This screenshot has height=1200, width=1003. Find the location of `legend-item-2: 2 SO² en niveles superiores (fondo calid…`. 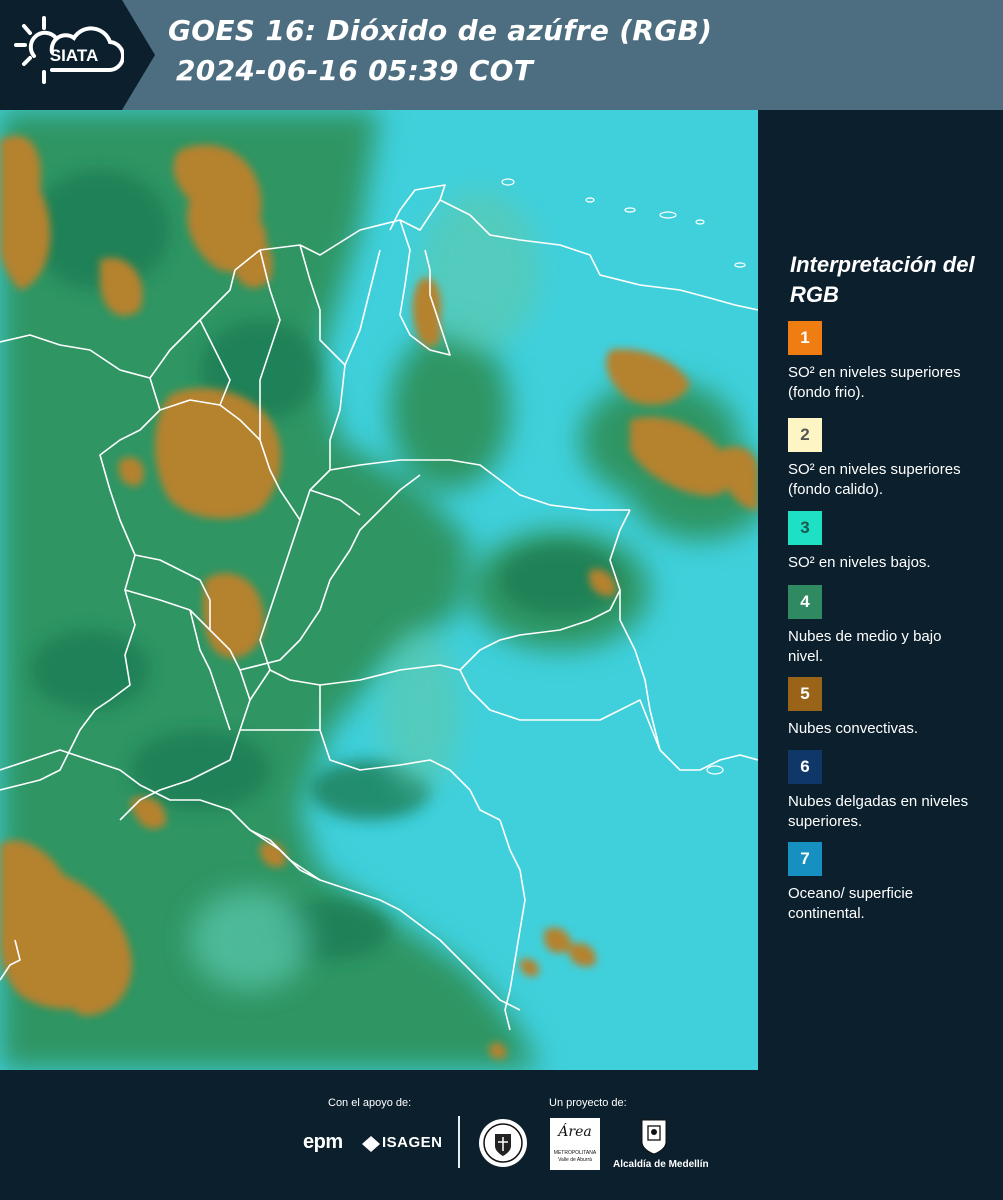

legend-item-2: 2 SO² en niveles superiores (fondo calid… is located at coordinates (888, 459).